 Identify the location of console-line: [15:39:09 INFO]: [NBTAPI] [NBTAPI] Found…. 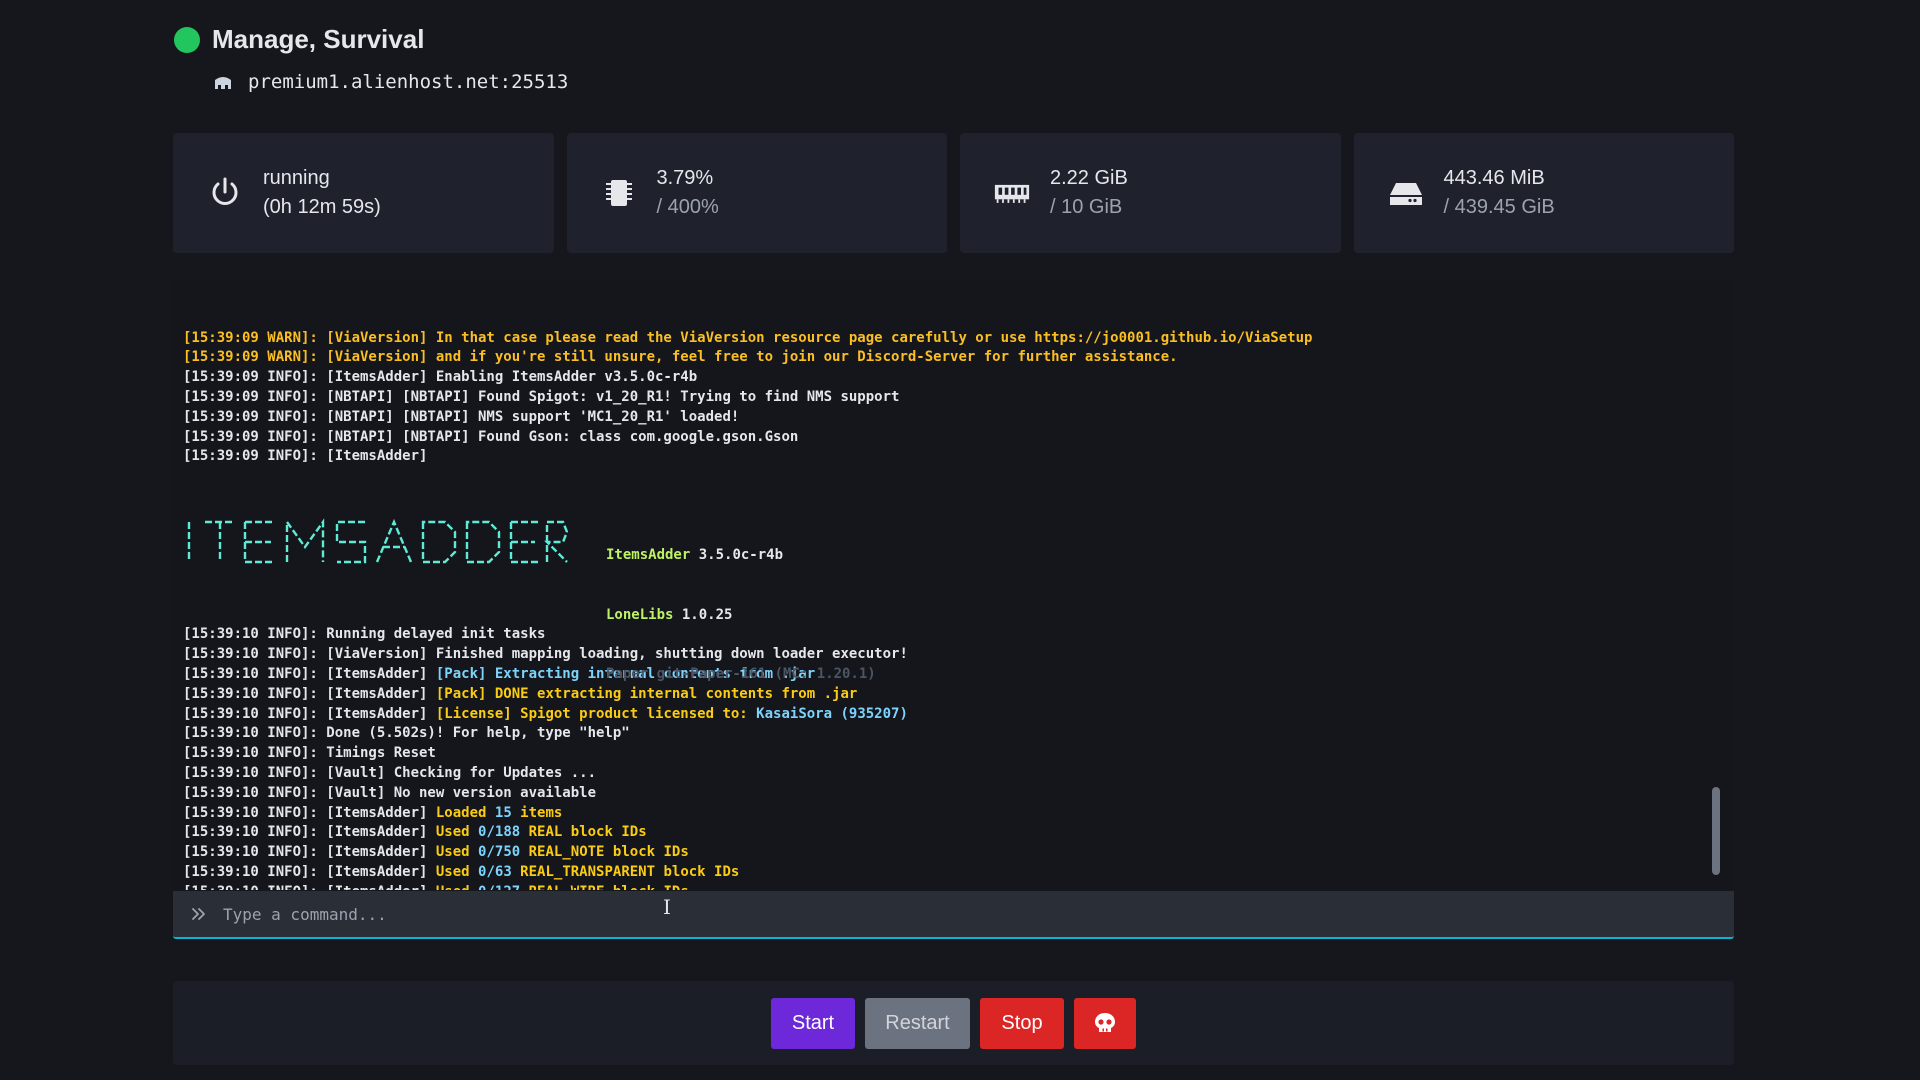
(938, 398).